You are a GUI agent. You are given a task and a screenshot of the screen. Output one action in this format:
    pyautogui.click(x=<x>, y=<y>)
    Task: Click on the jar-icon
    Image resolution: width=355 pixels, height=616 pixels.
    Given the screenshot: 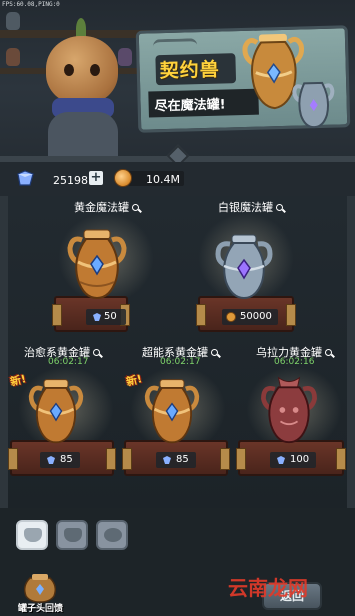 What is the action you would take?
    pyautogui.click(x=33, y=535)
    